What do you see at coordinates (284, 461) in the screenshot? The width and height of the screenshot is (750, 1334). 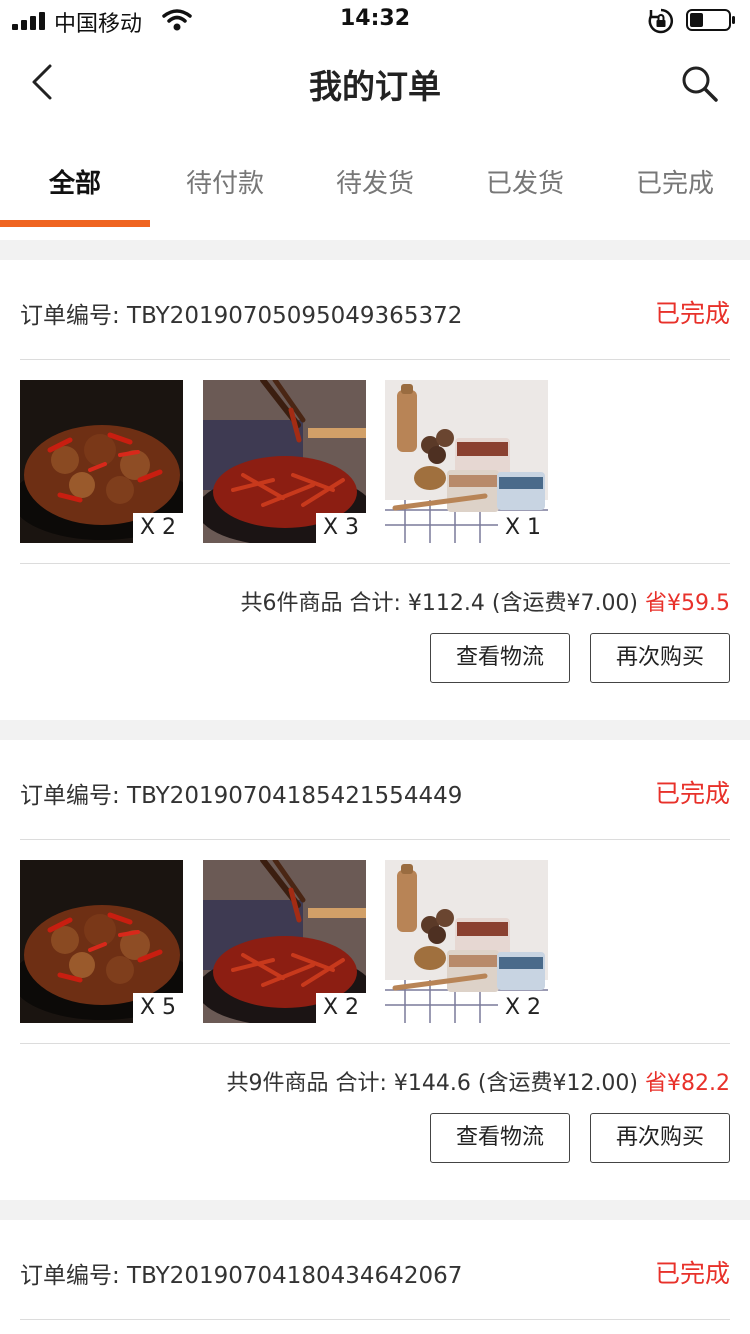 I see `product-thumb-spicy-shreds: X 3` at bounding box center [284, 461].